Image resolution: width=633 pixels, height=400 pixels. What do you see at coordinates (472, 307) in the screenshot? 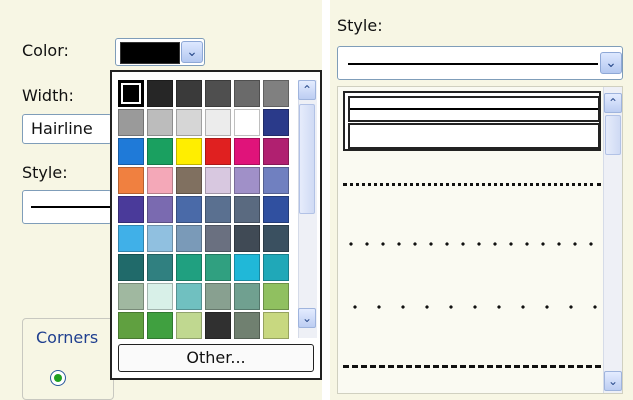
I see `sparse-dotted-line` at bounding box center [472, 307].